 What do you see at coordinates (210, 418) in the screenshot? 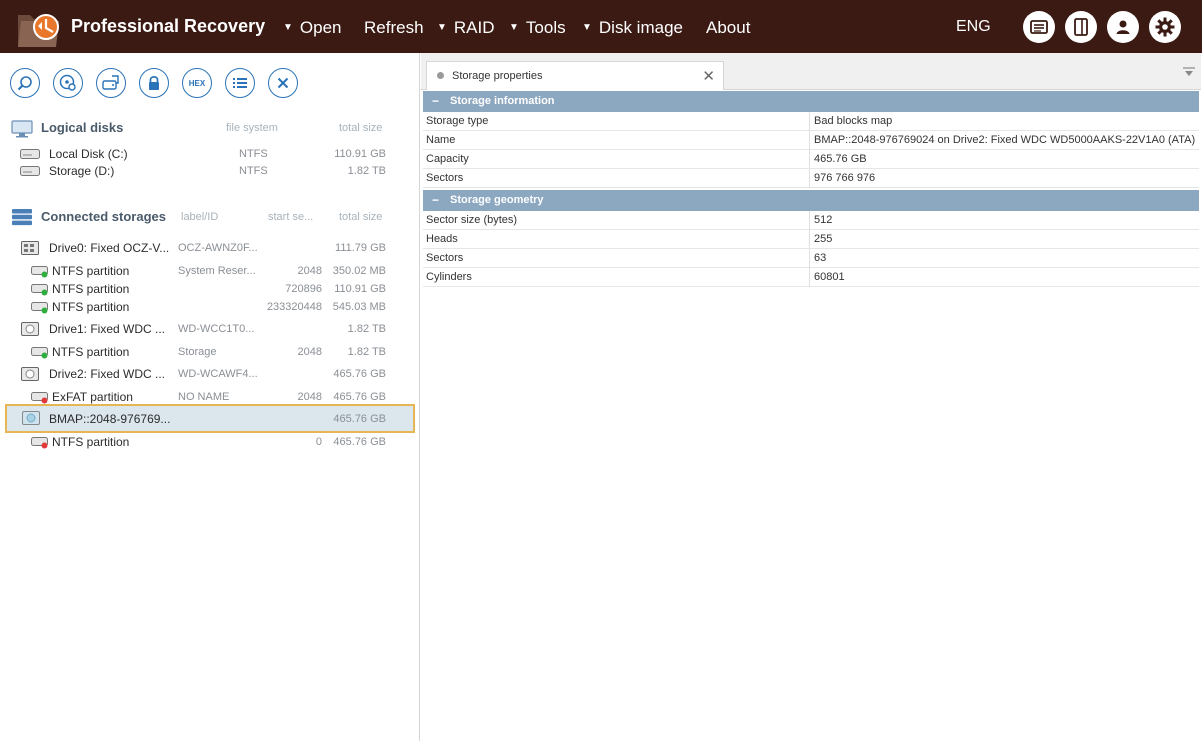
I see `tree-item-bmap: BMAP::2048-976769... 465.76 GB` at bounding box center [210, 418].